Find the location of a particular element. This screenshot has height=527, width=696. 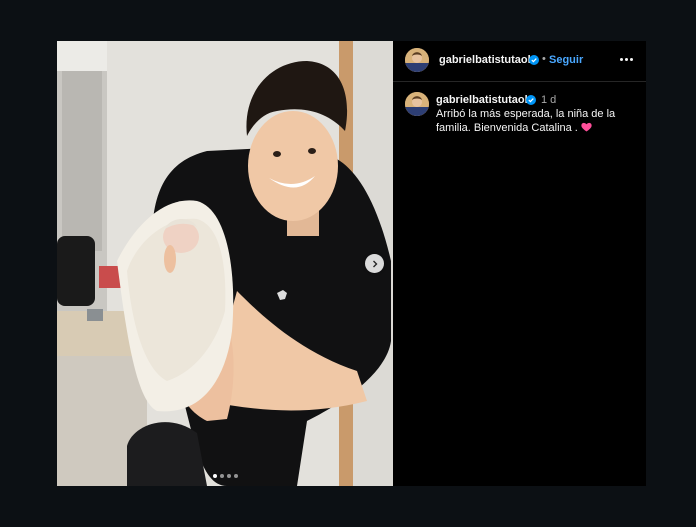

post-header: gabrielbatistutaok • Seguir is located at coordinates (519, 61).